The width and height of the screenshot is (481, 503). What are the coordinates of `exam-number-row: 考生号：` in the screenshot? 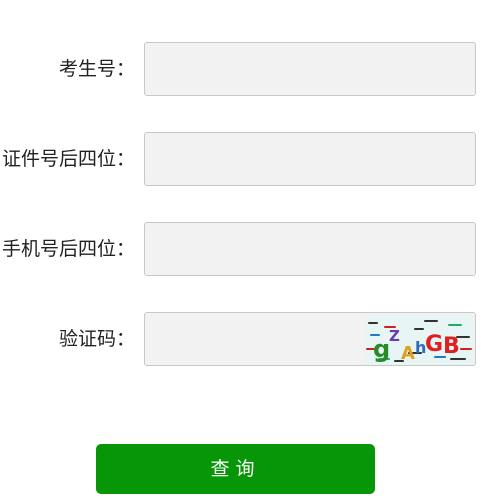 It's located at (240, 69).